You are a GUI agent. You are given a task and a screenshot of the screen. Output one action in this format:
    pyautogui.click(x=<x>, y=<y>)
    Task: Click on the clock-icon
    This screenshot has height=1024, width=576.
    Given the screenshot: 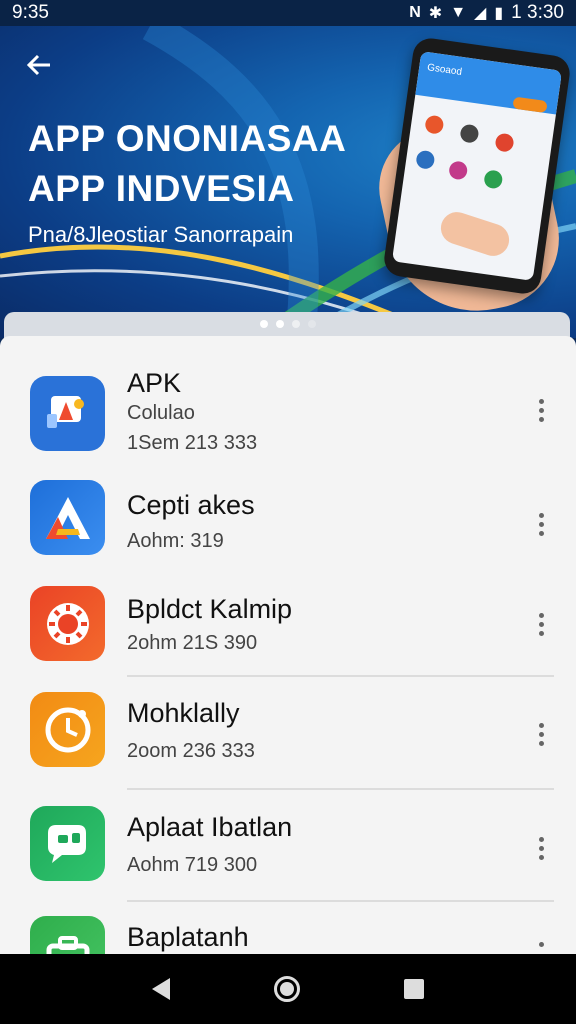 What is the action you would take?
    pyautogui.click(x=67, y=729)
    